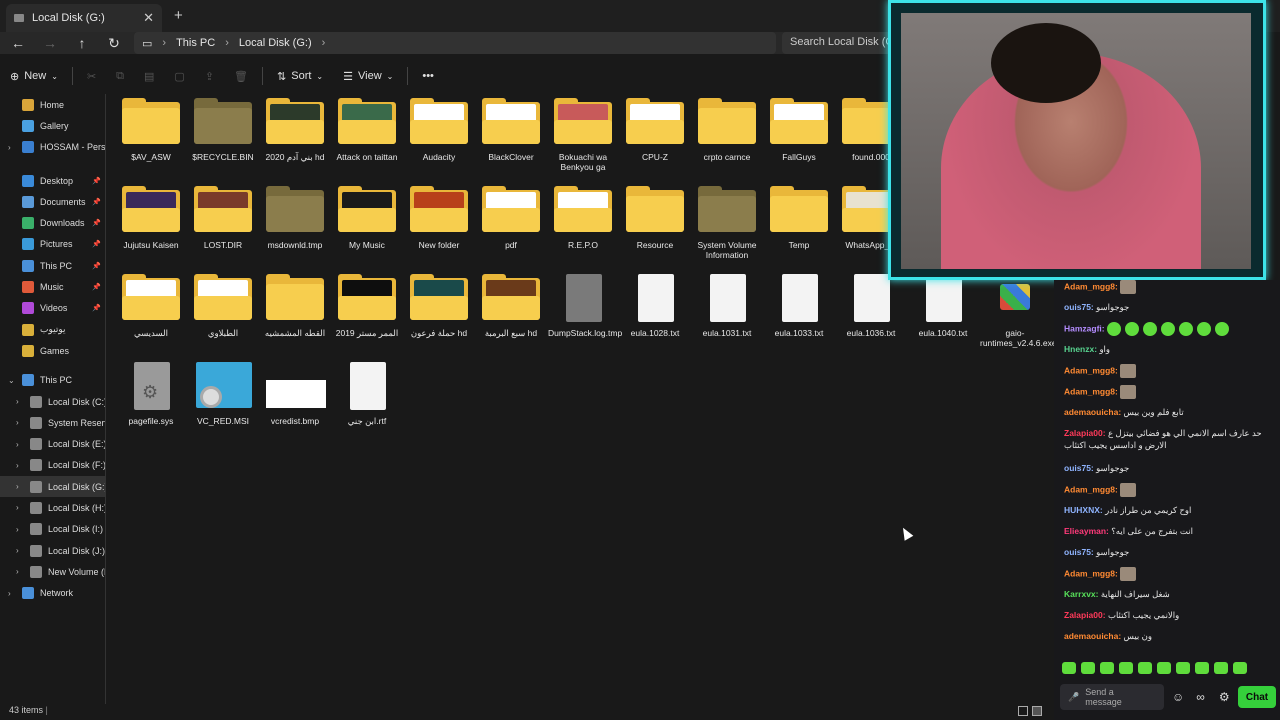  I want to click on folder-item: Temp, so click(799, 218).